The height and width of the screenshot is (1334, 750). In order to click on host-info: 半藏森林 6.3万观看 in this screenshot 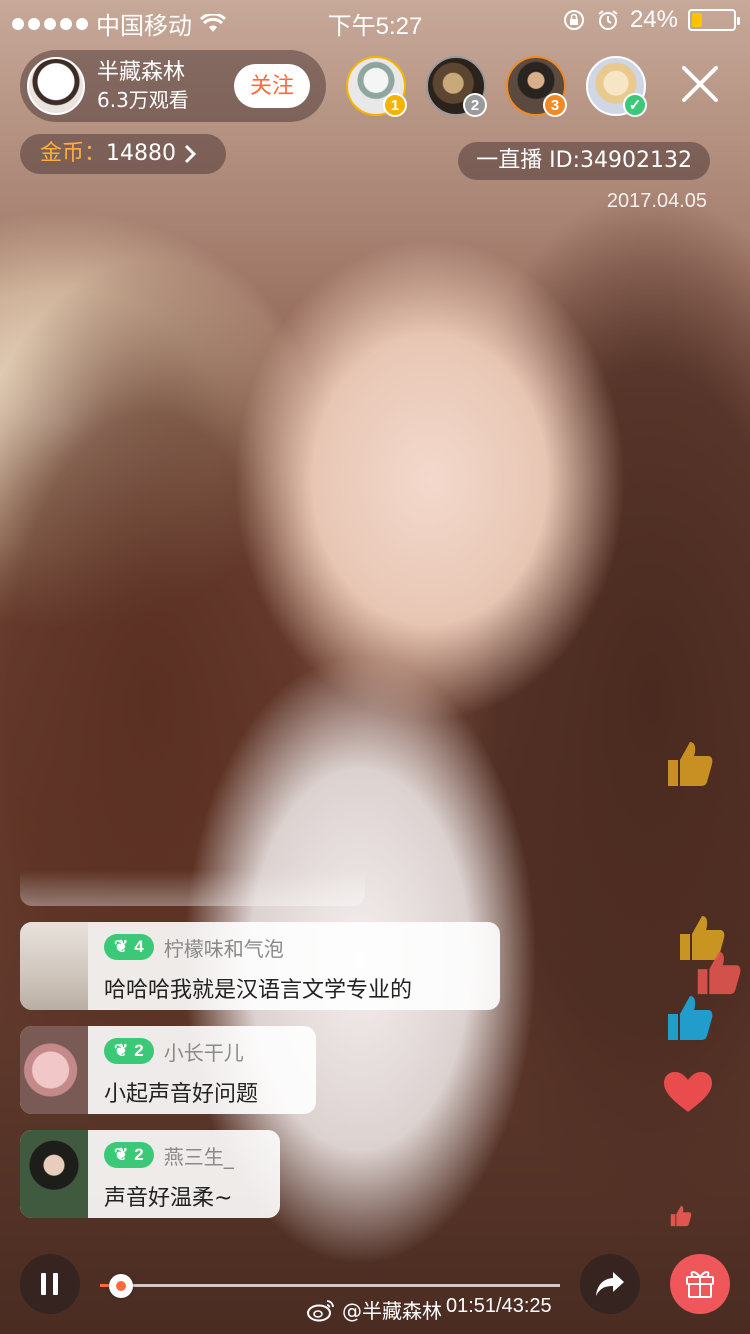, I will do `click(143, 86)`.